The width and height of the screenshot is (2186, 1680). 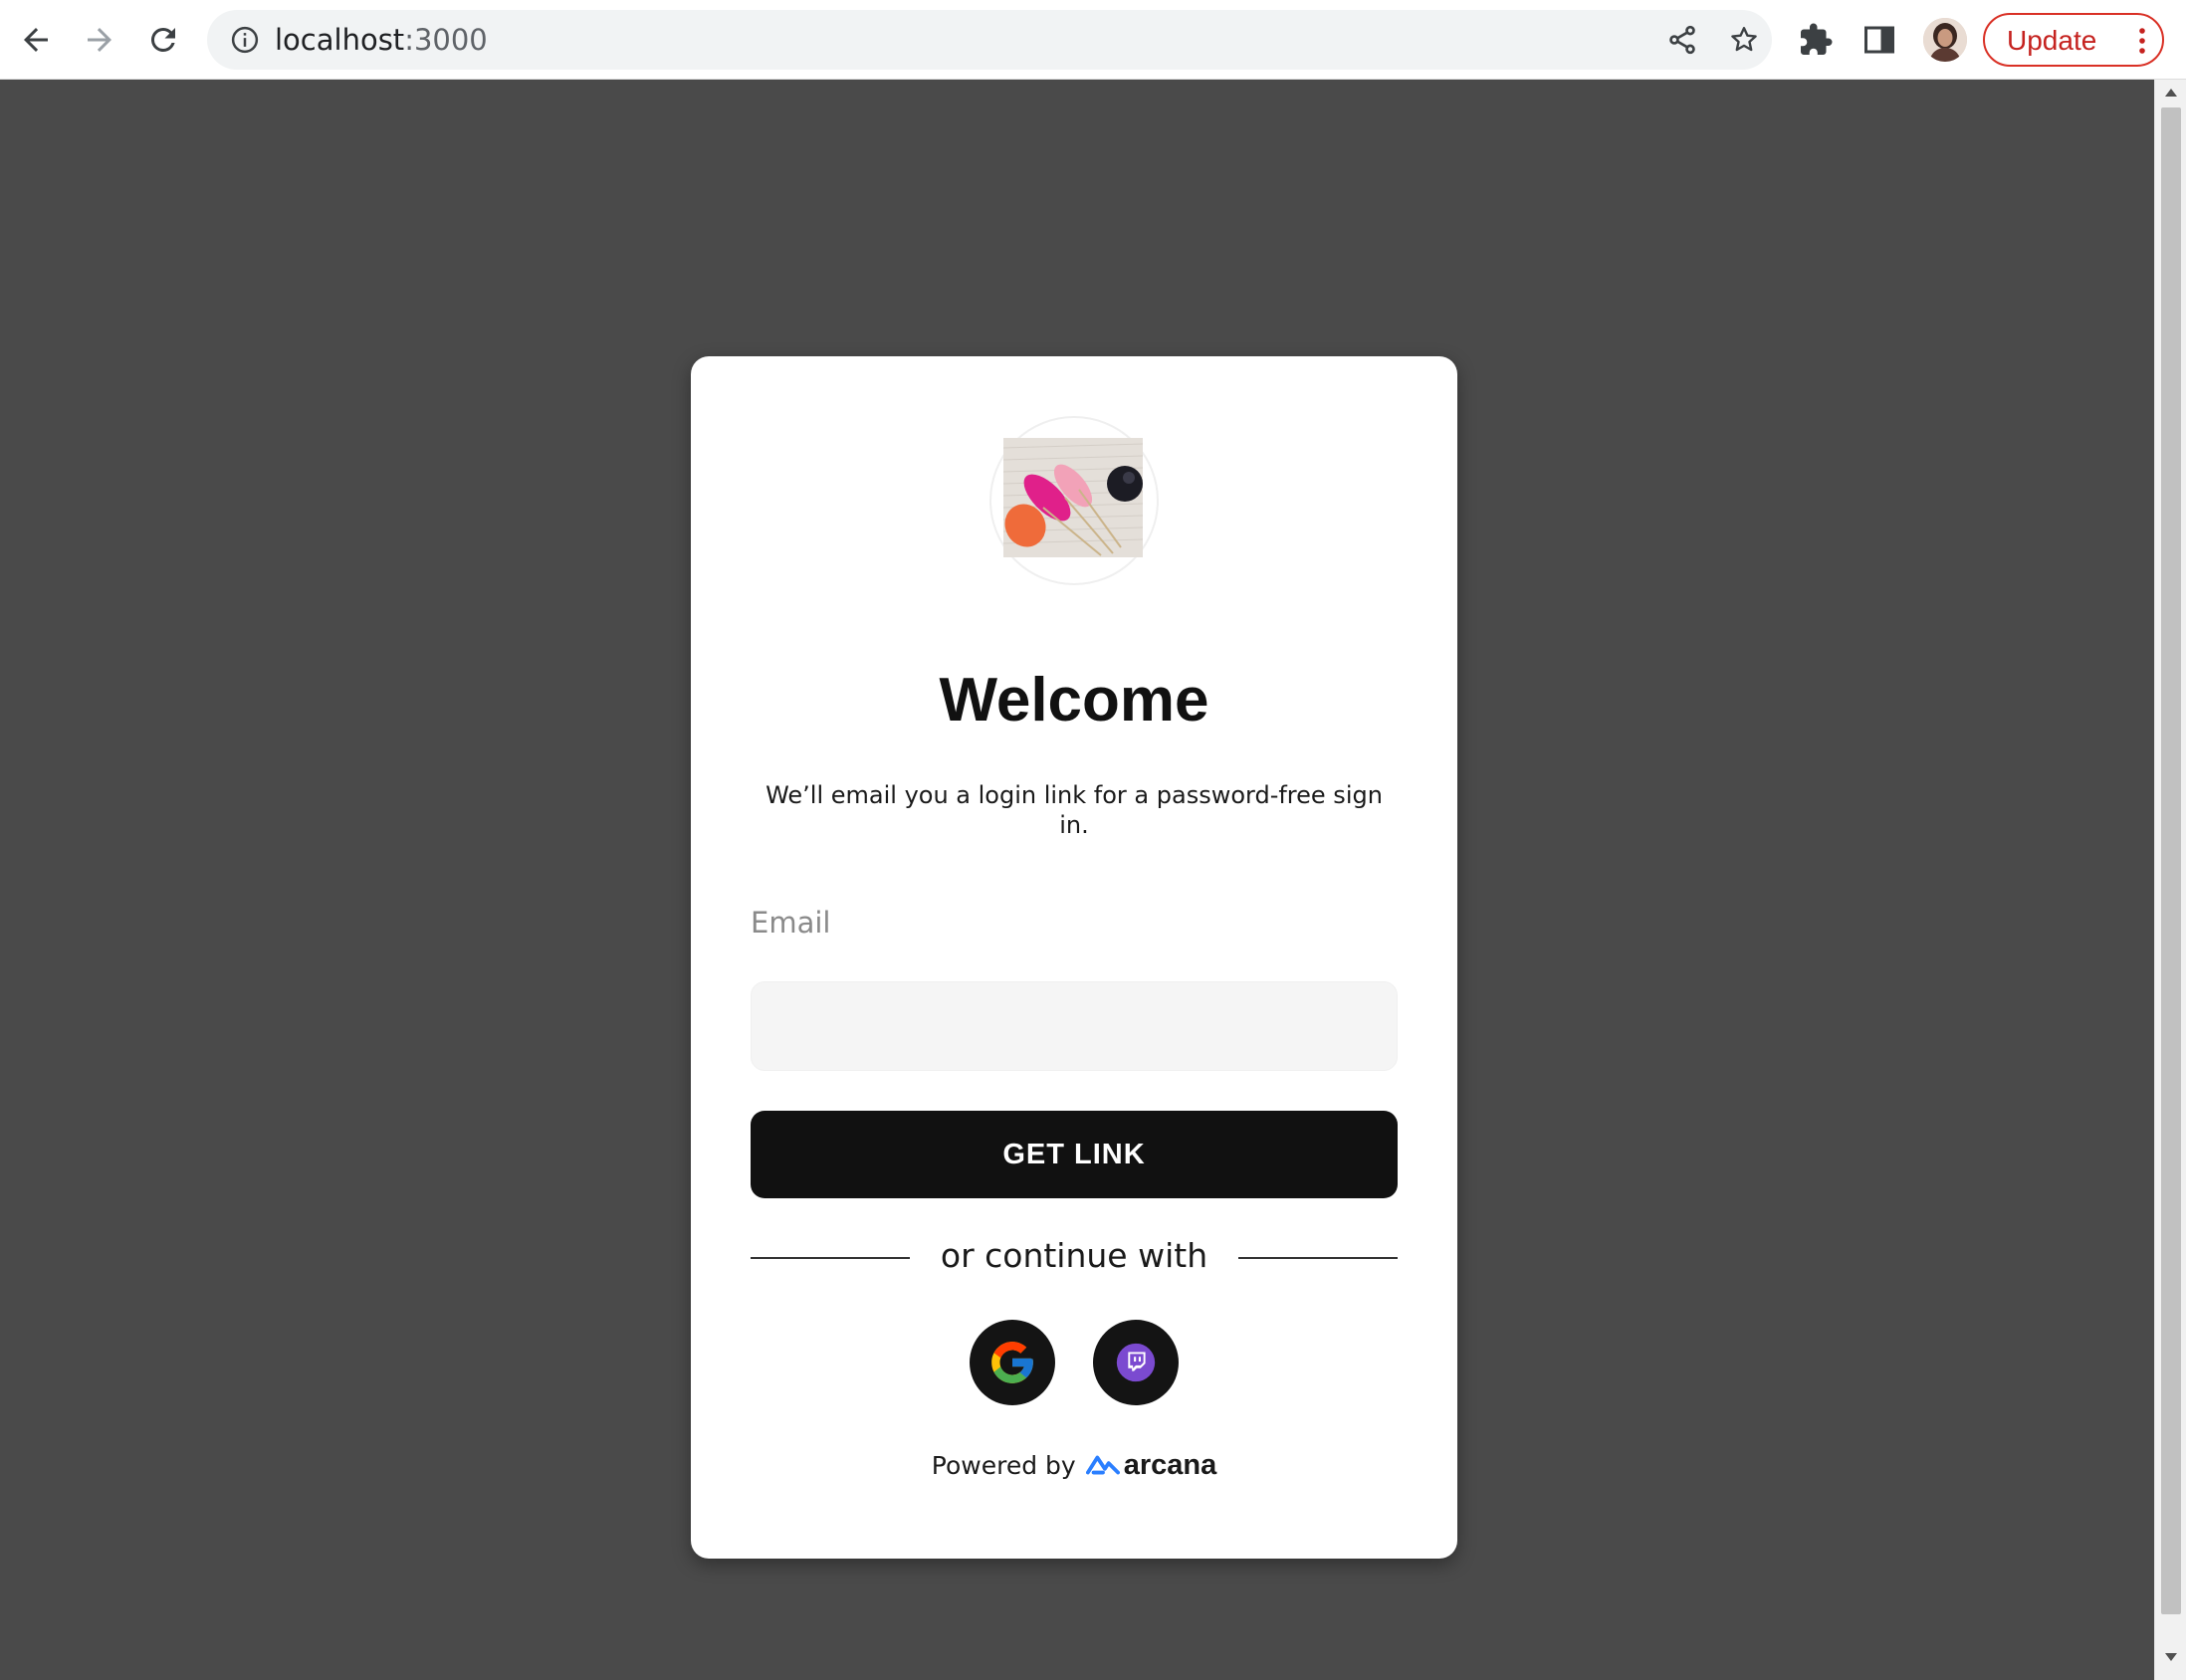 I want to click on browser-toolbar: localhost:3000 Update, so click(x=1093, y=40).